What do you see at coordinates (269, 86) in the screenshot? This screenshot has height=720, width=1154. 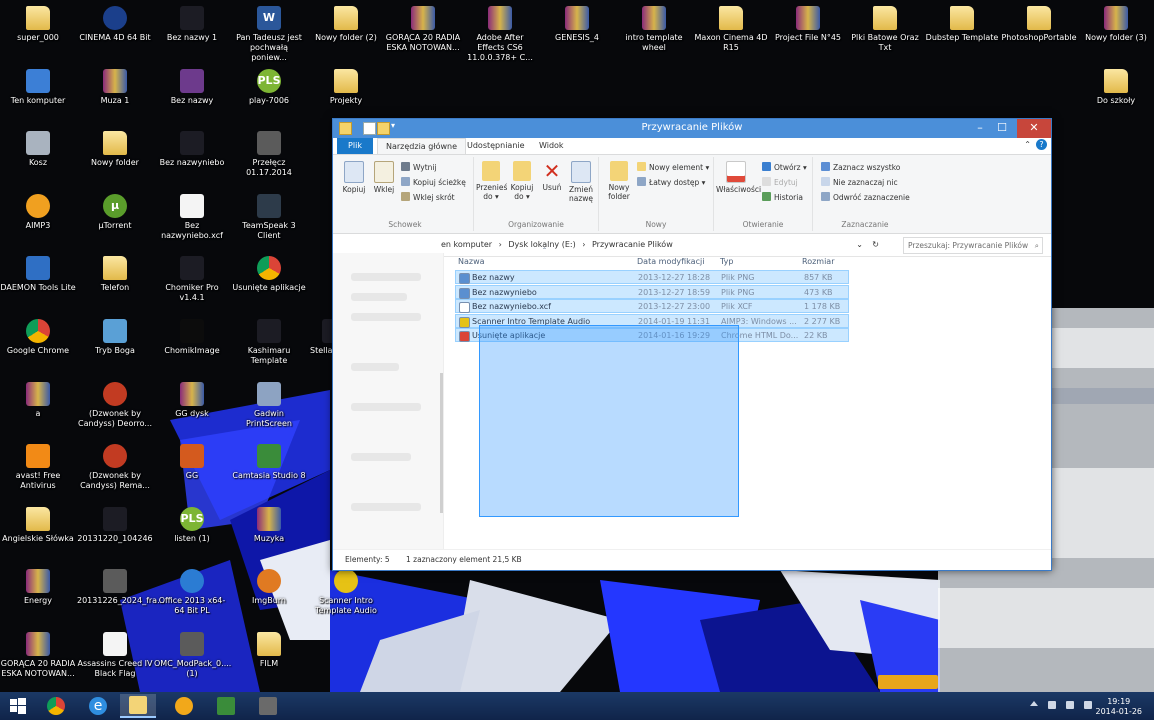 I see `desktop-icon: PLS play-7006` at bounding box center [269, 86].